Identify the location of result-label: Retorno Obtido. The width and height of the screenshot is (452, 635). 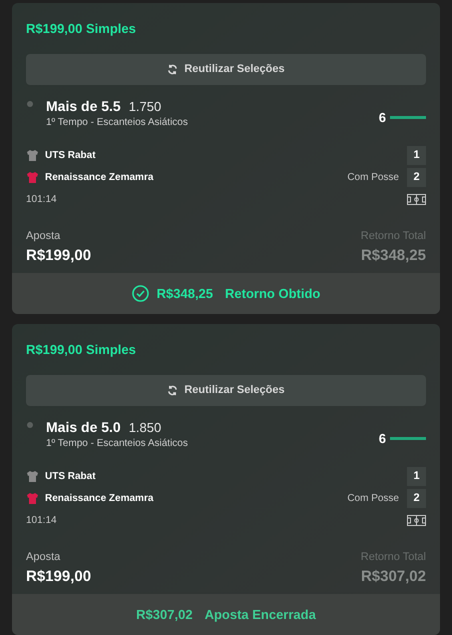
(272, 293).